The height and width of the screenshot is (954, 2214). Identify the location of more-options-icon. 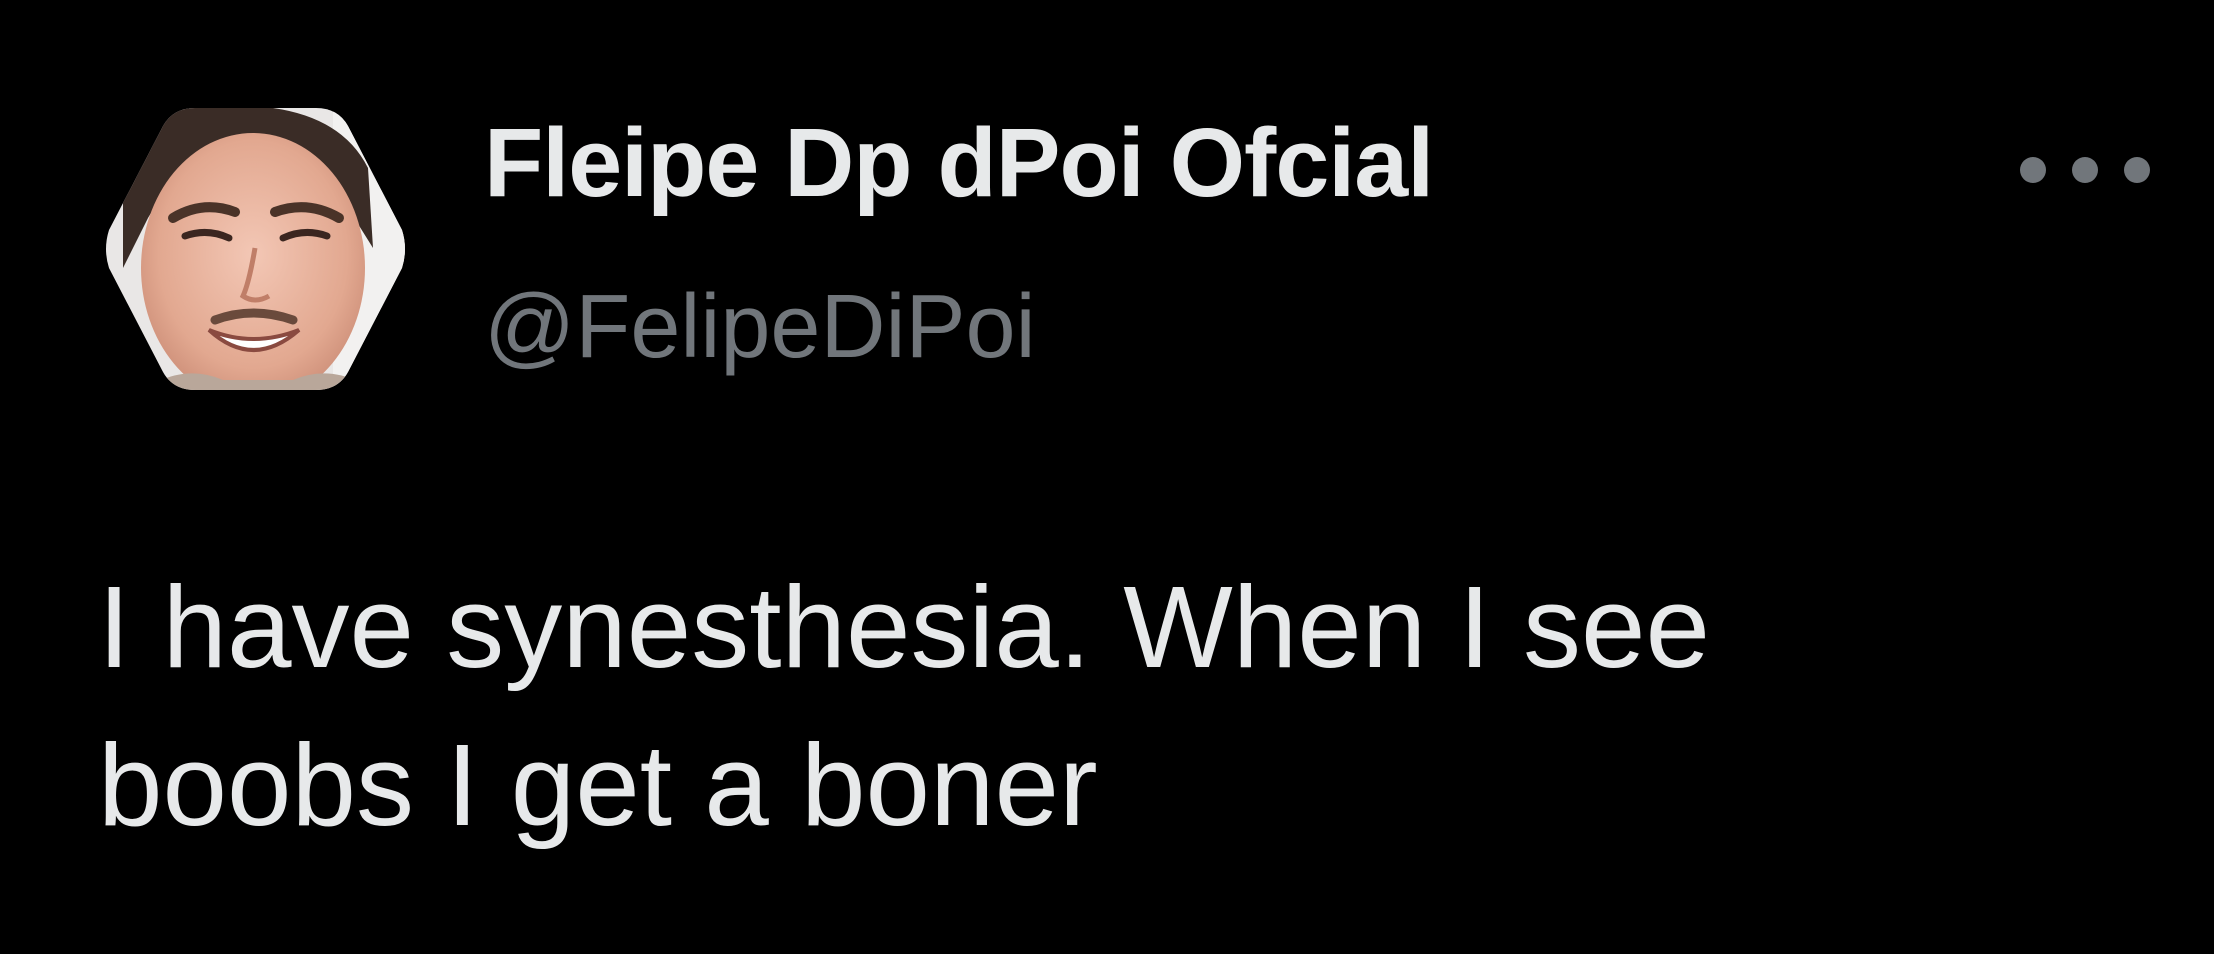
(2085, 170).